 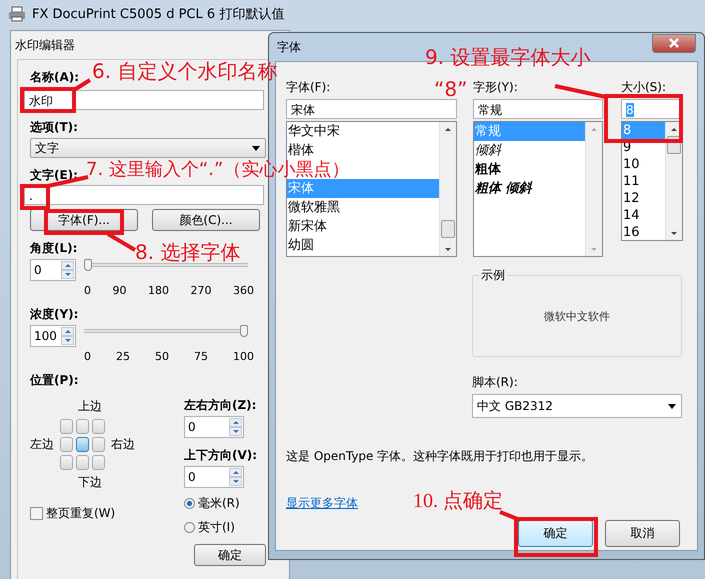 What do you see at coordinates (201, 290) in the screenshot?
I see `tick-label: 270` at bounding box center [201, 290].